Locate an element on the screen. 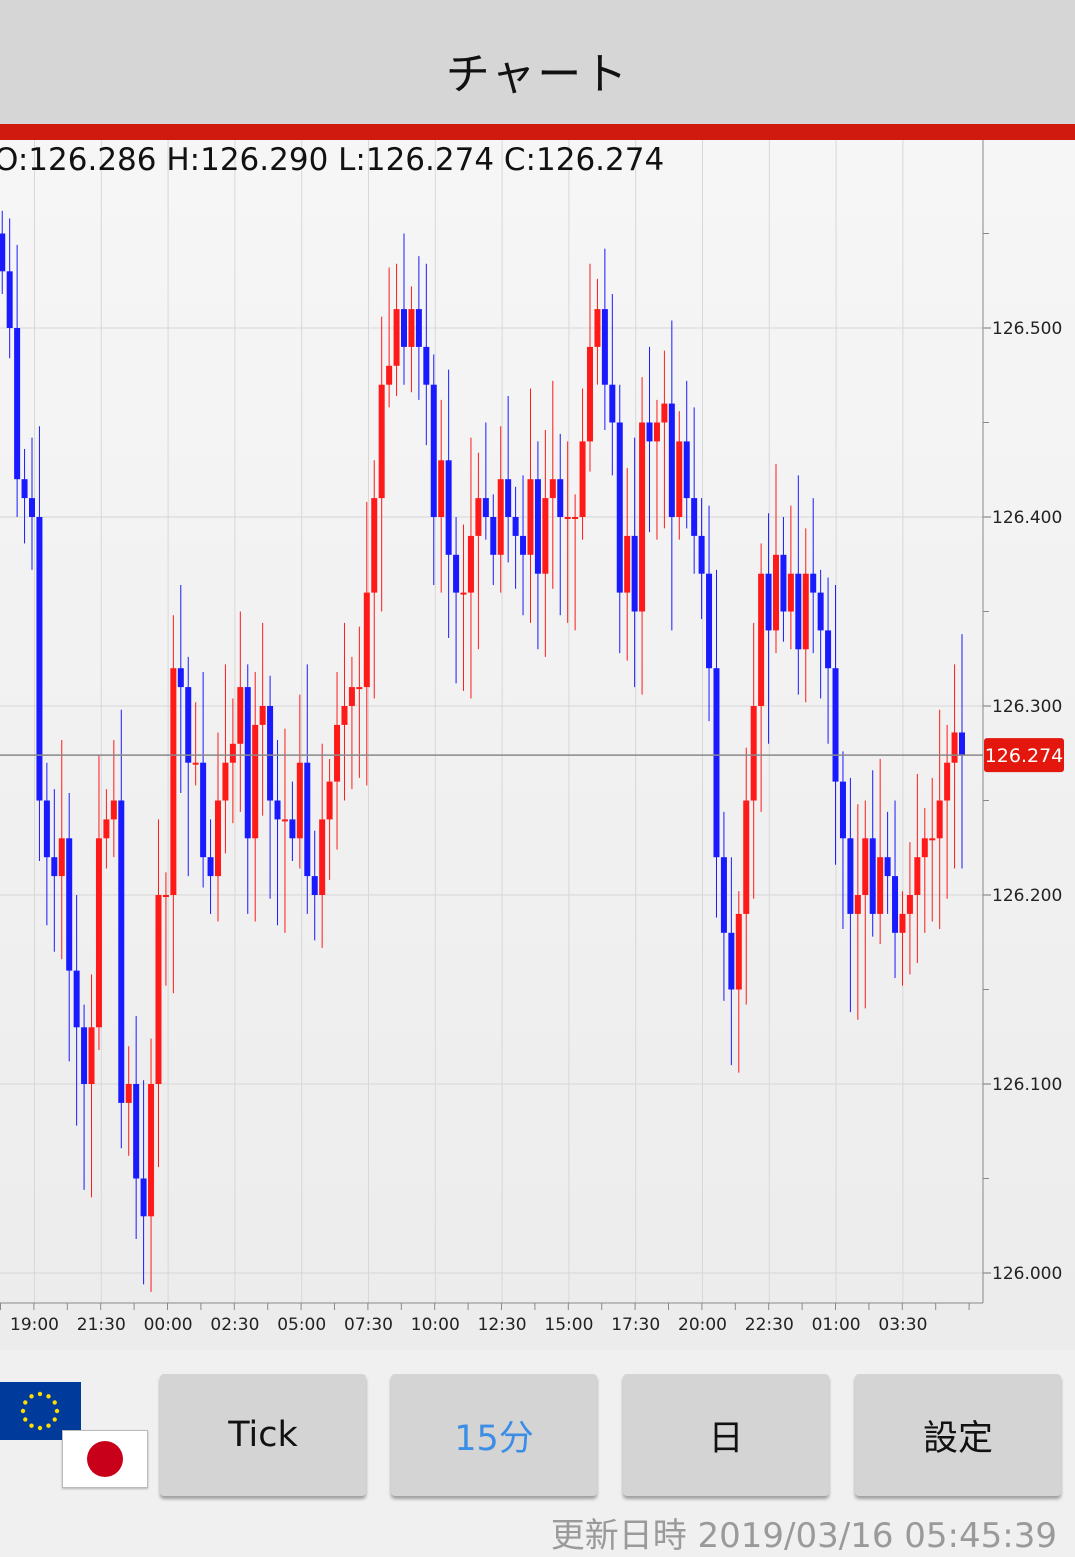  y-tick-label: 126.200 is located at coordinates (1027, 896).